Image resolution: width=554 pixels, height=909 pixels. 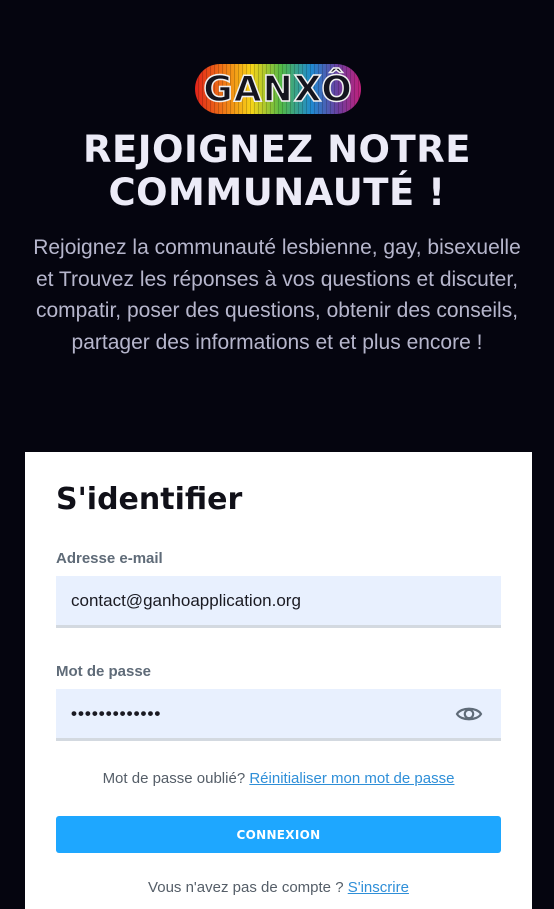 I want to click on headline-line-1: REJOIGNEZ NOTRE, so click(x=277, y=149).